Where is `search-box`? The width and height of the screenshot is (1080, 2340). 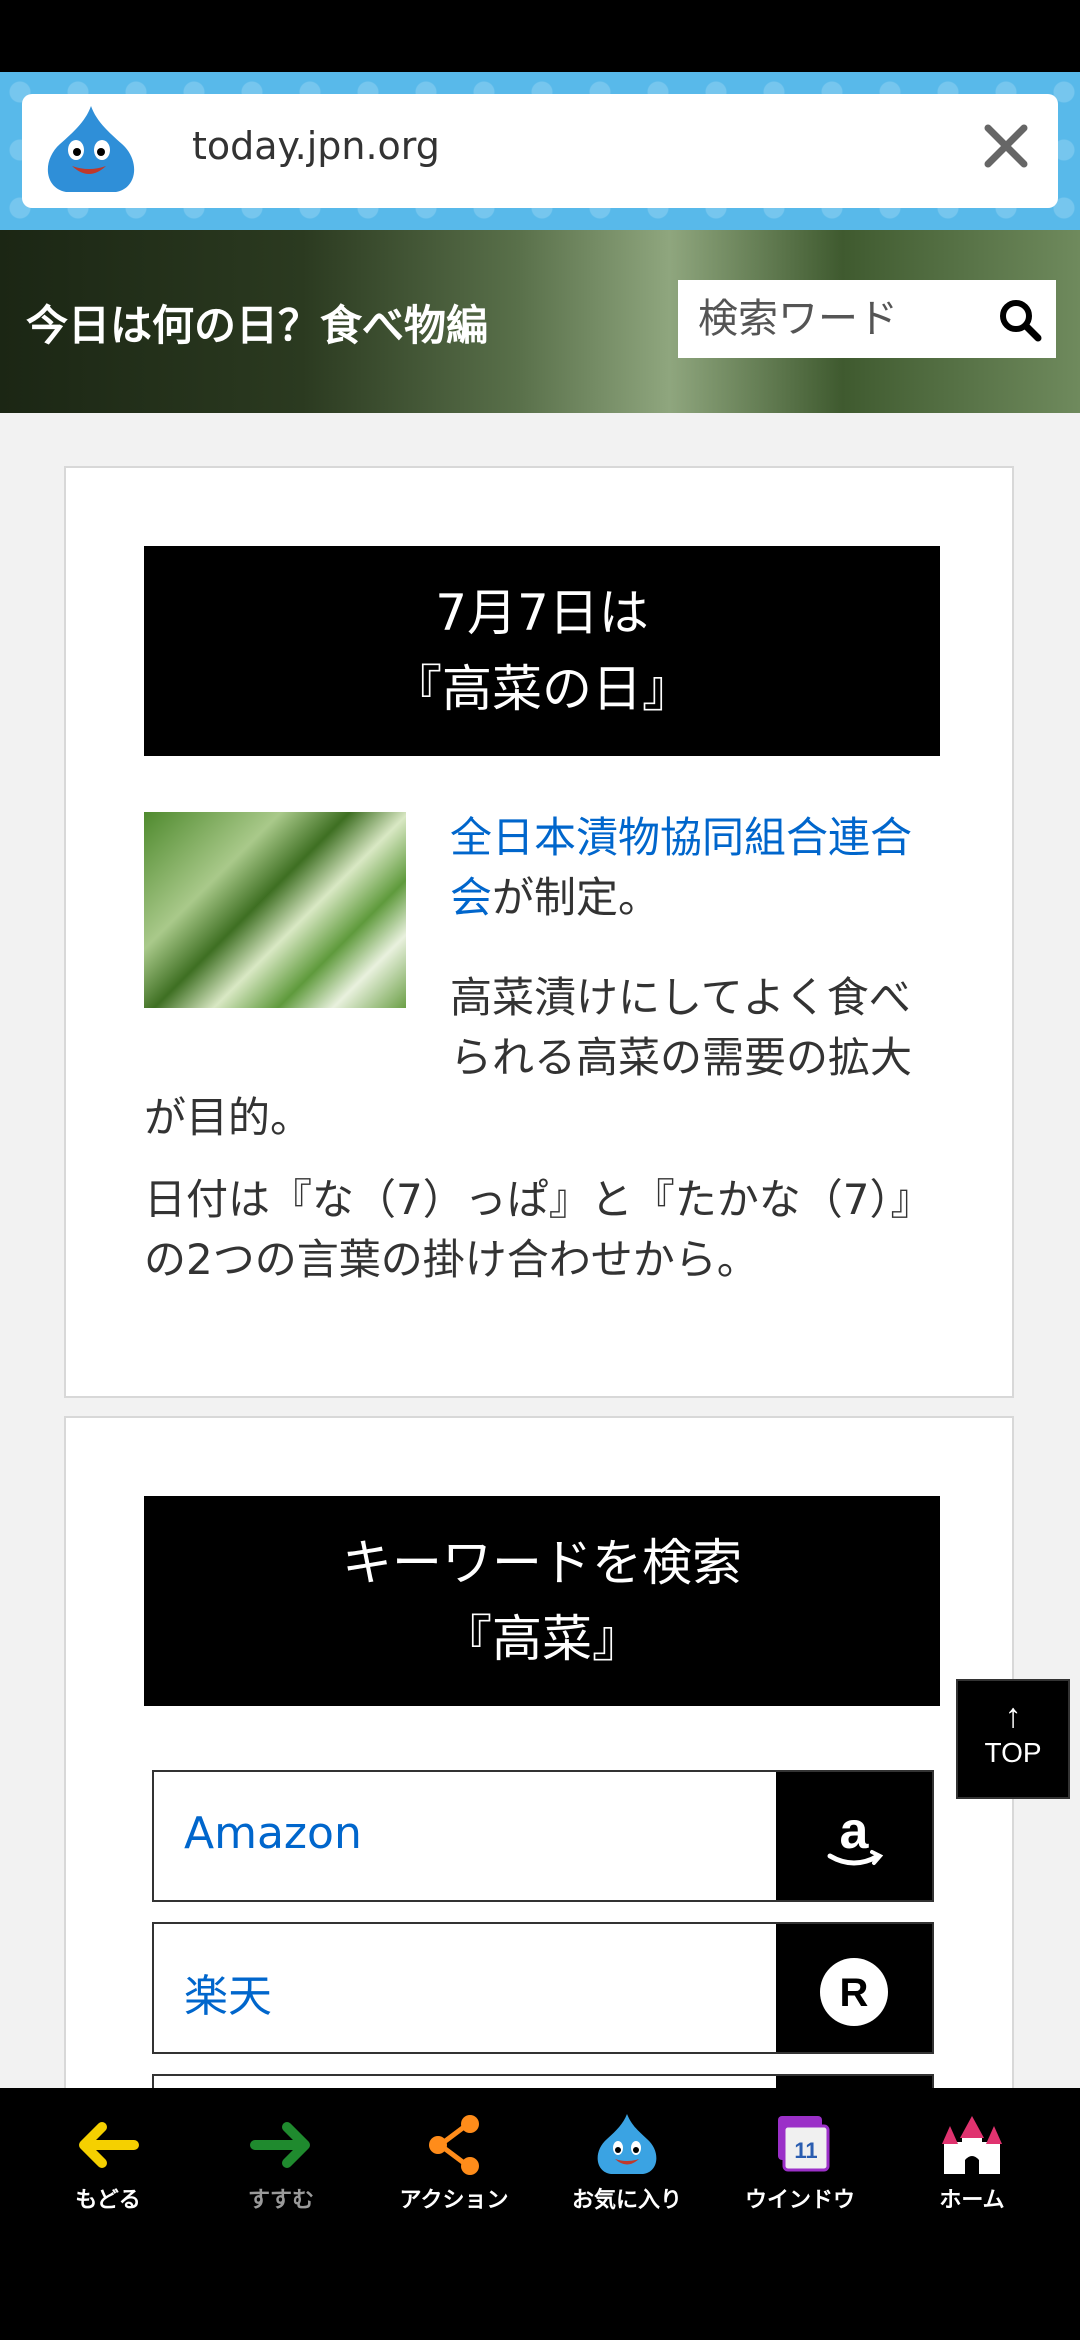
search-box is located at coordinates (867, 319).